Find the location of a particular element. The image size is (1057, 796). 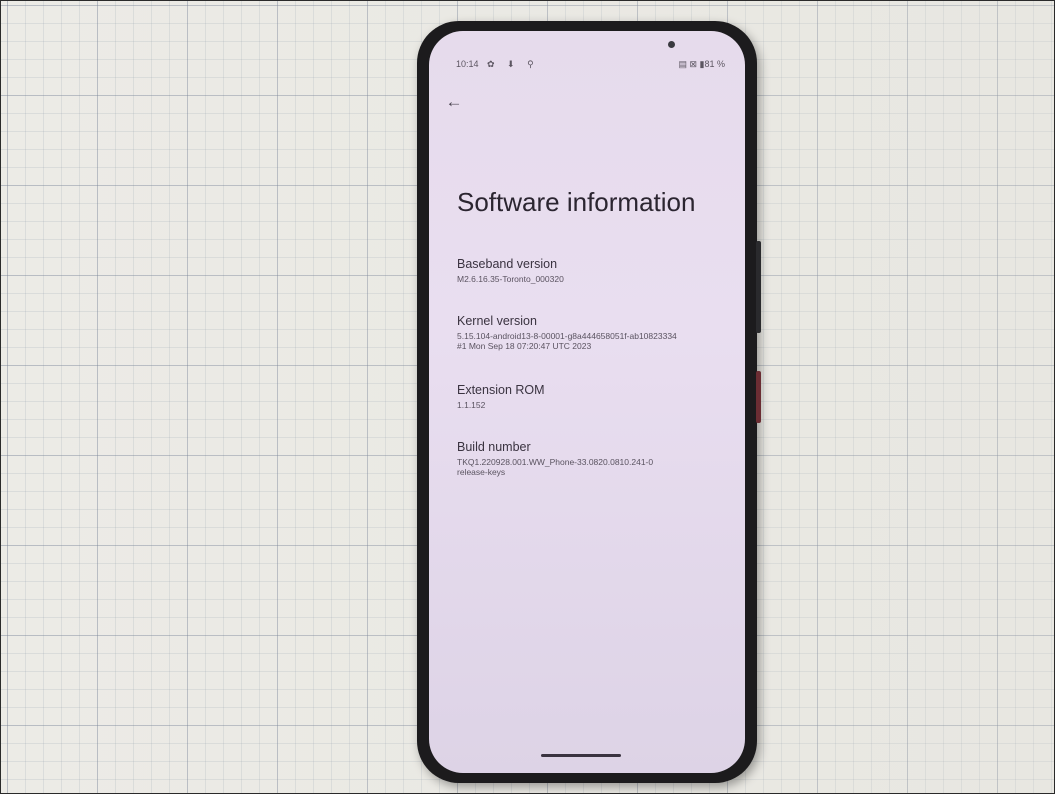

volume-button is located at coordinates (758, 287).